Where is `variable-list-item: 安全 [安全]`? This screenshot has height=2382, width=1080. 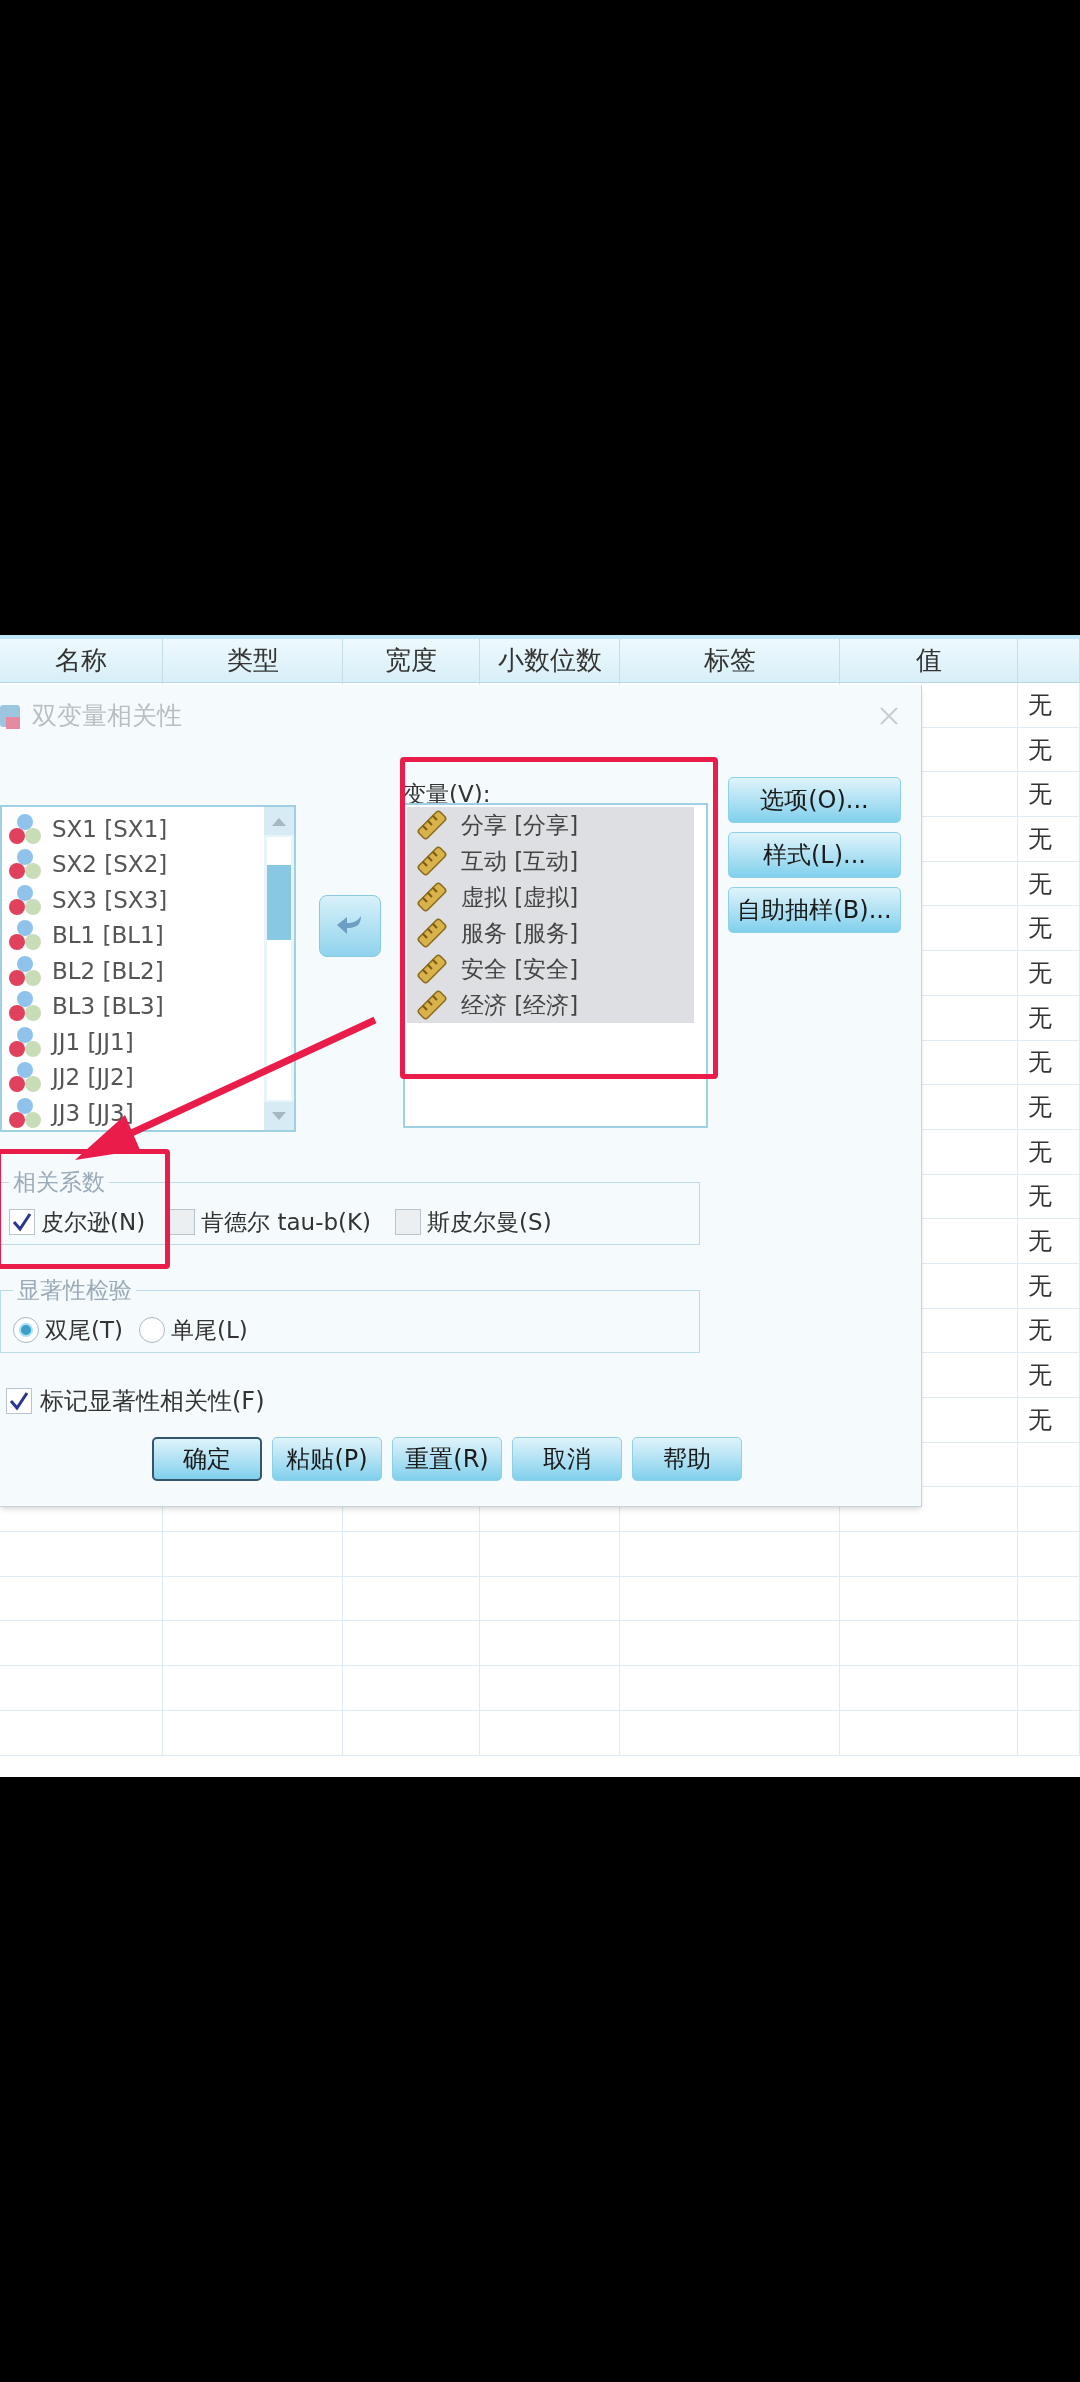 variable-list-item: 安全 [安全] is located at coordinates (550, 969).